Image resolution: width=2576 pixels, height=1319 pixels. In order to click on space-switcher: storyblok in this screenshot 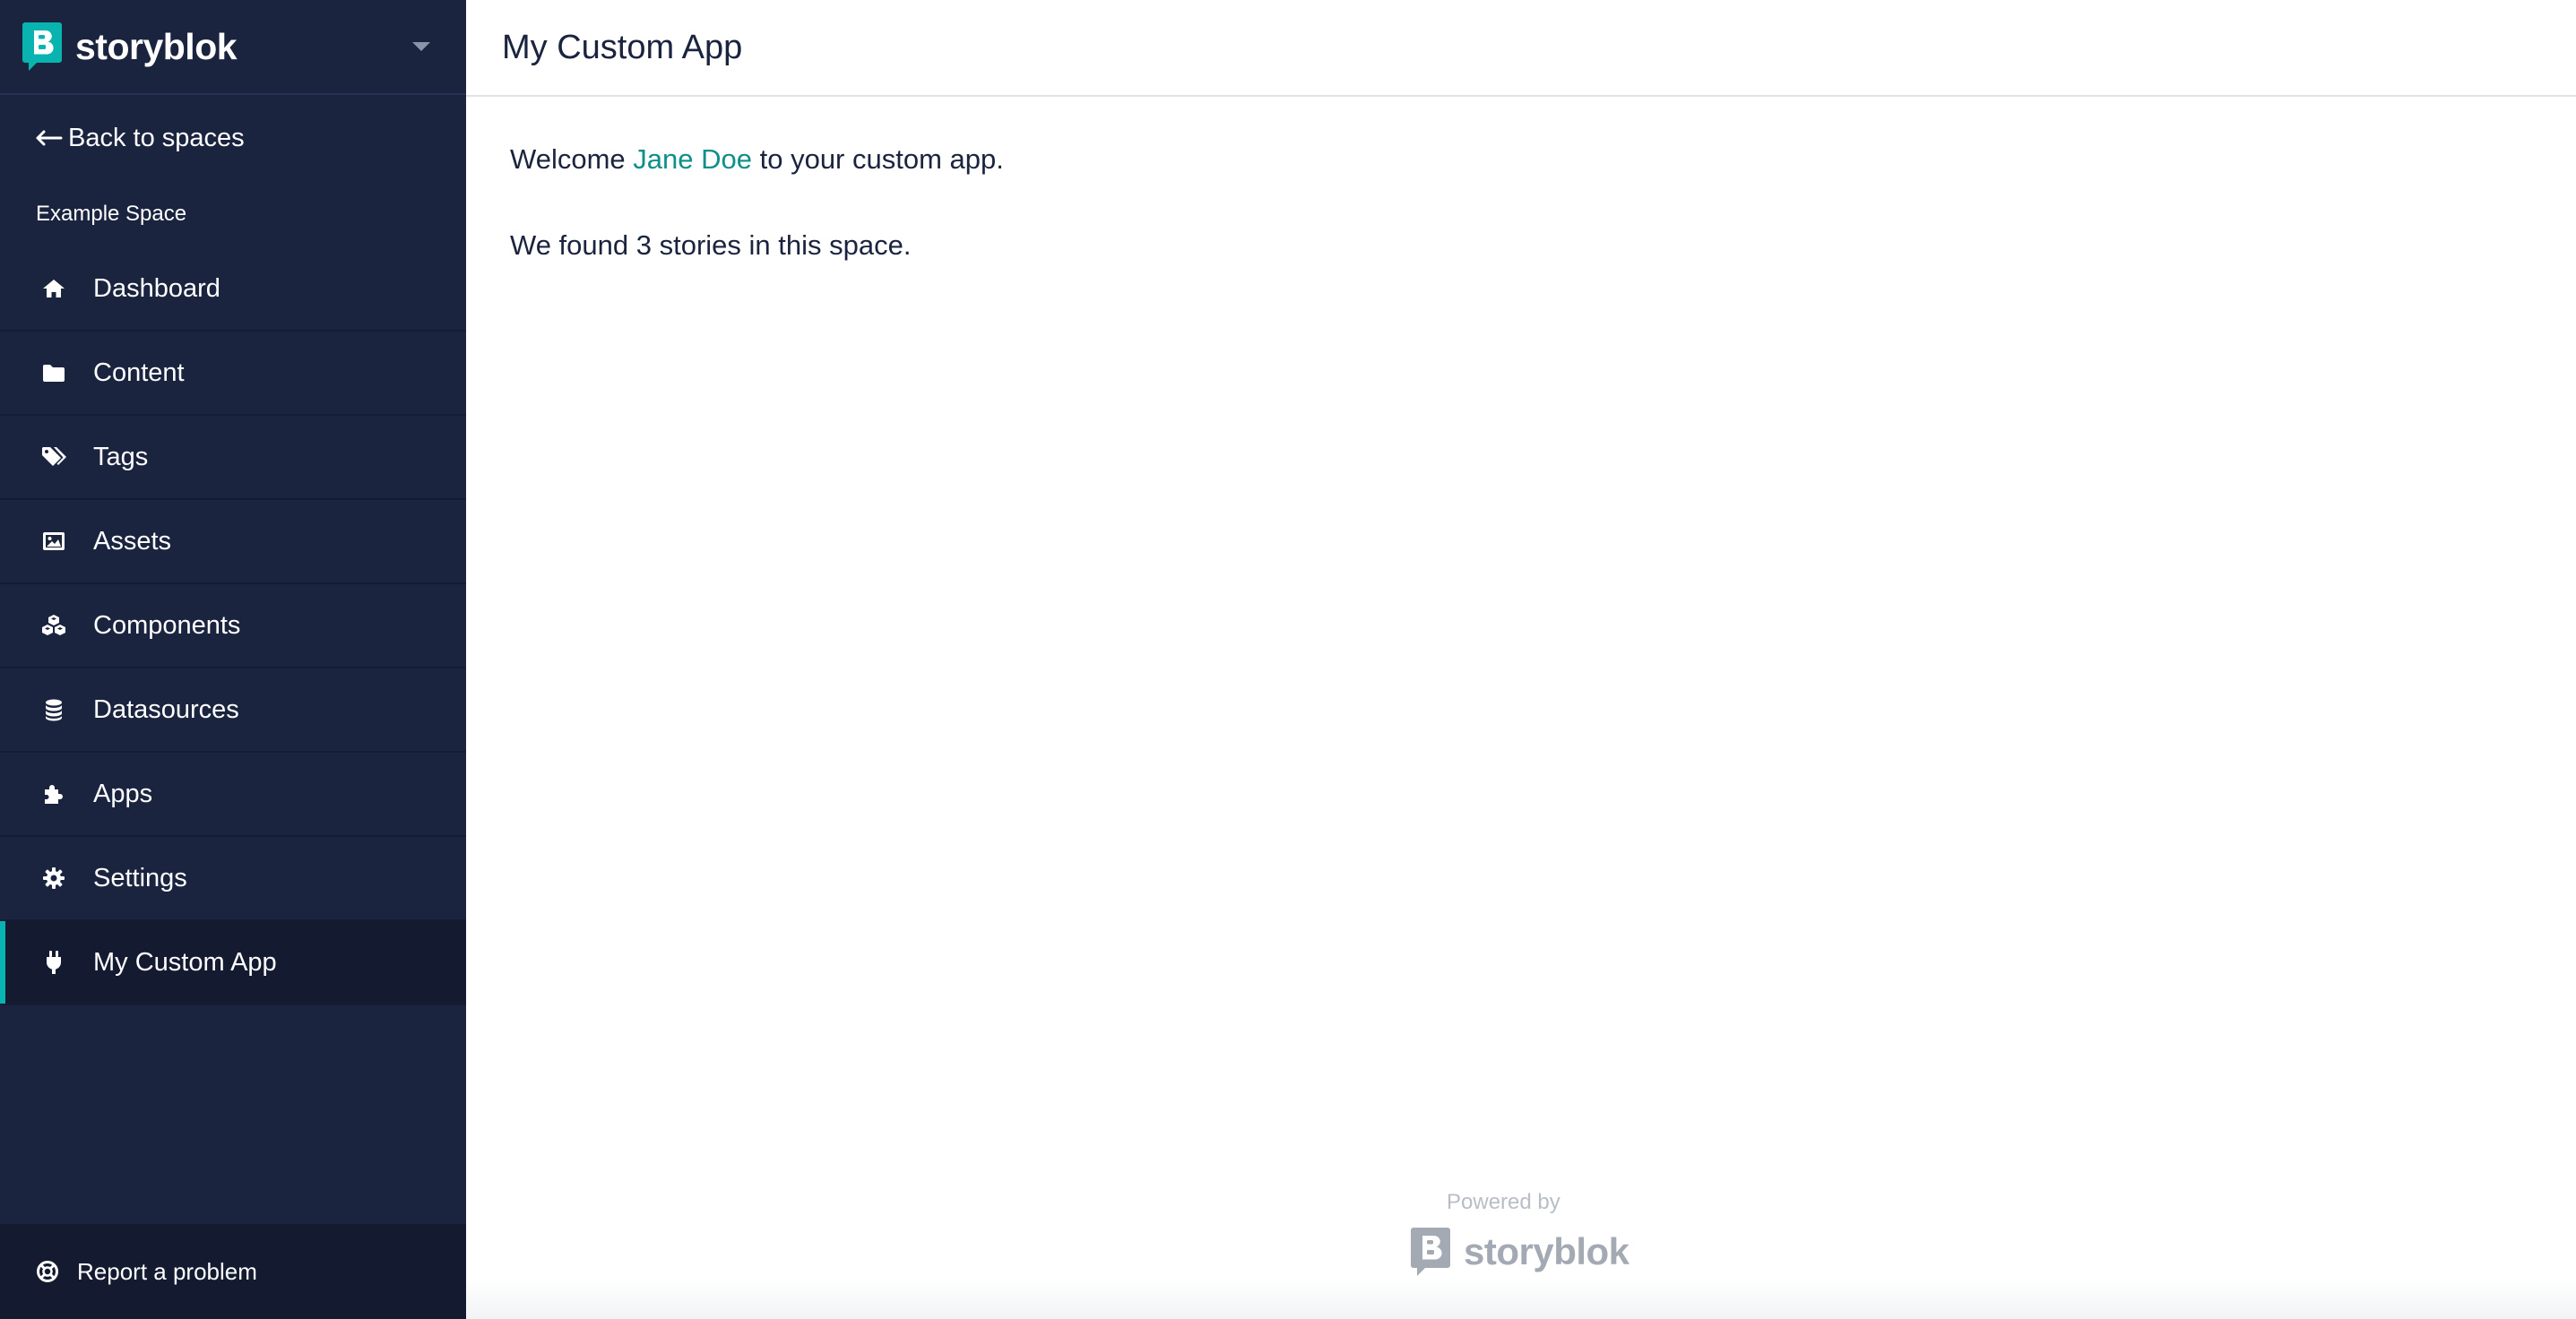, I will do `click(233, 47)`.